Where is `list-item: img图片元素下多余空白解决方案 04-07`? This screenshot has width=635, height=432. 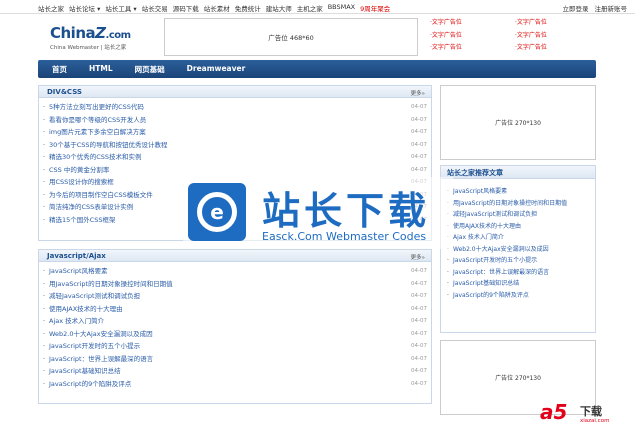
list-item: img图片元素下多余空白解决方案 04-07 is located at coordinates (235, 132).